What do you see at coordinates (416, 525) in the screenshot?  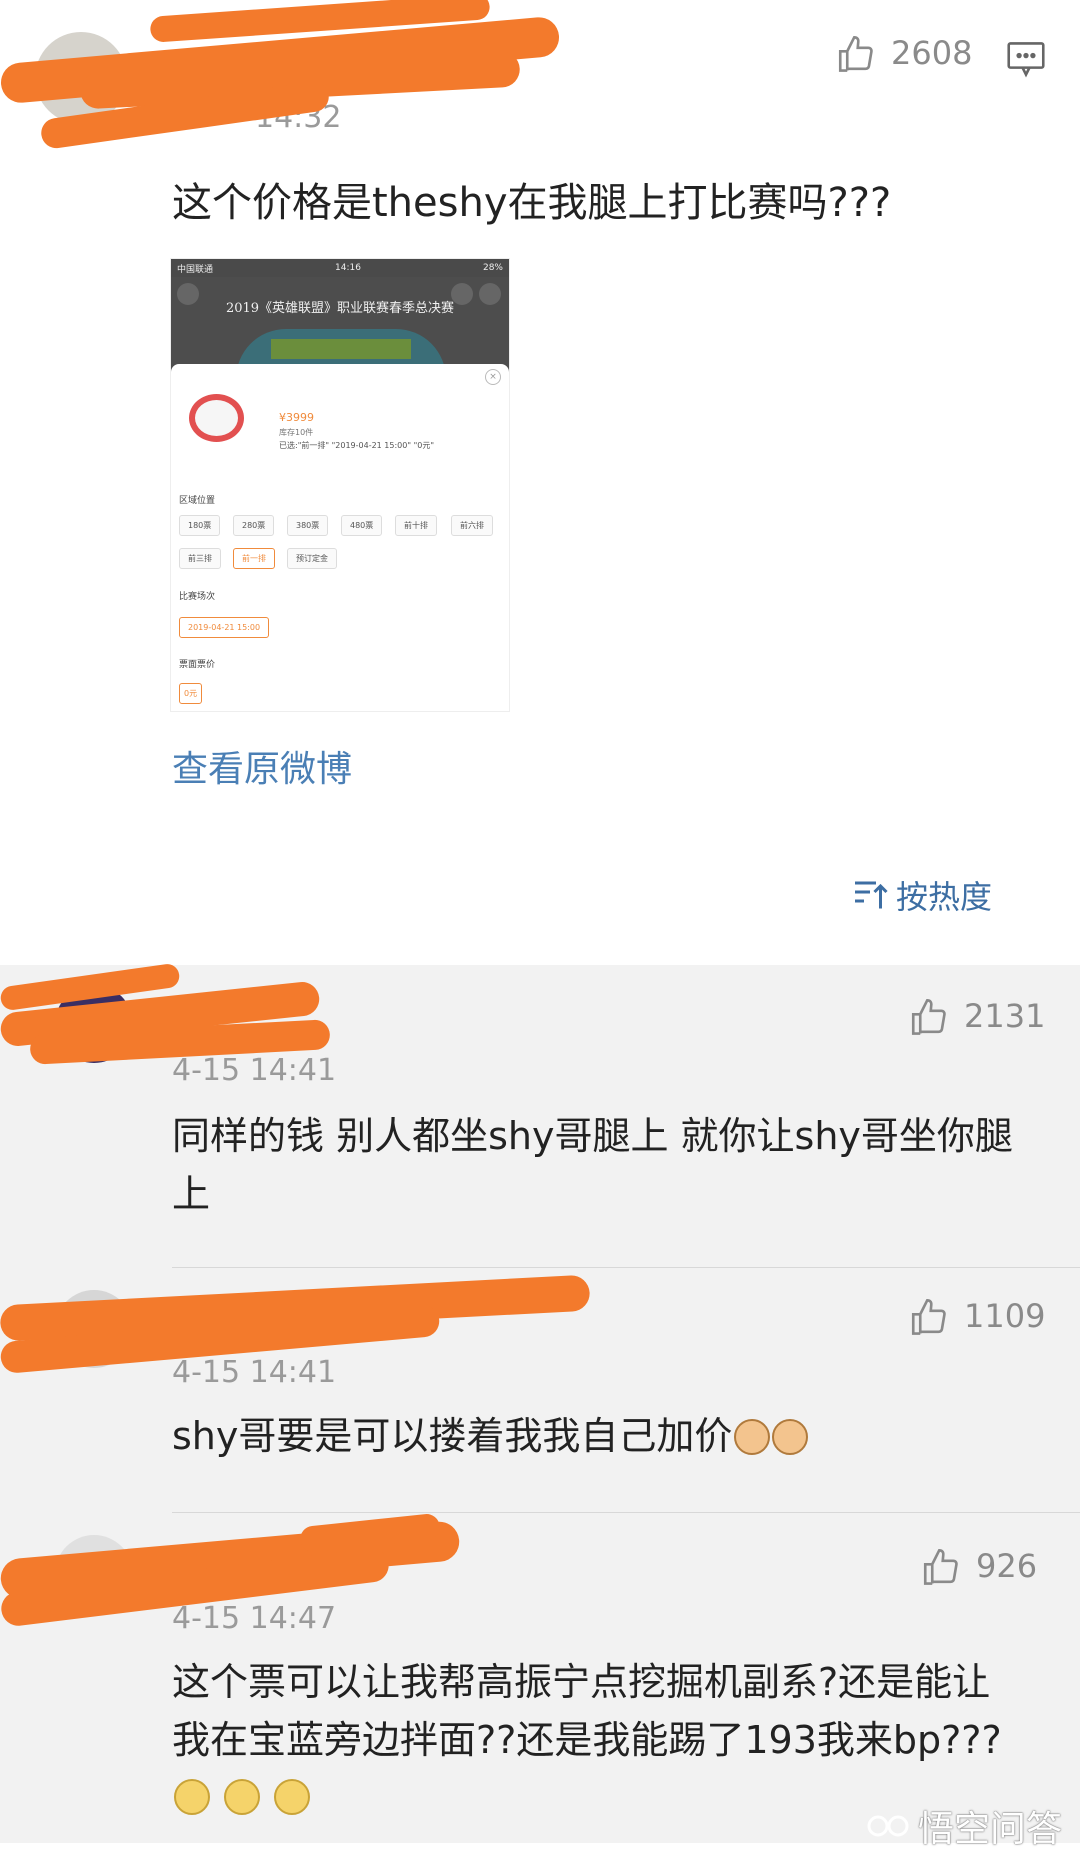 I see `screenshot-chip: 前十排` at bounding box center [416, 525].